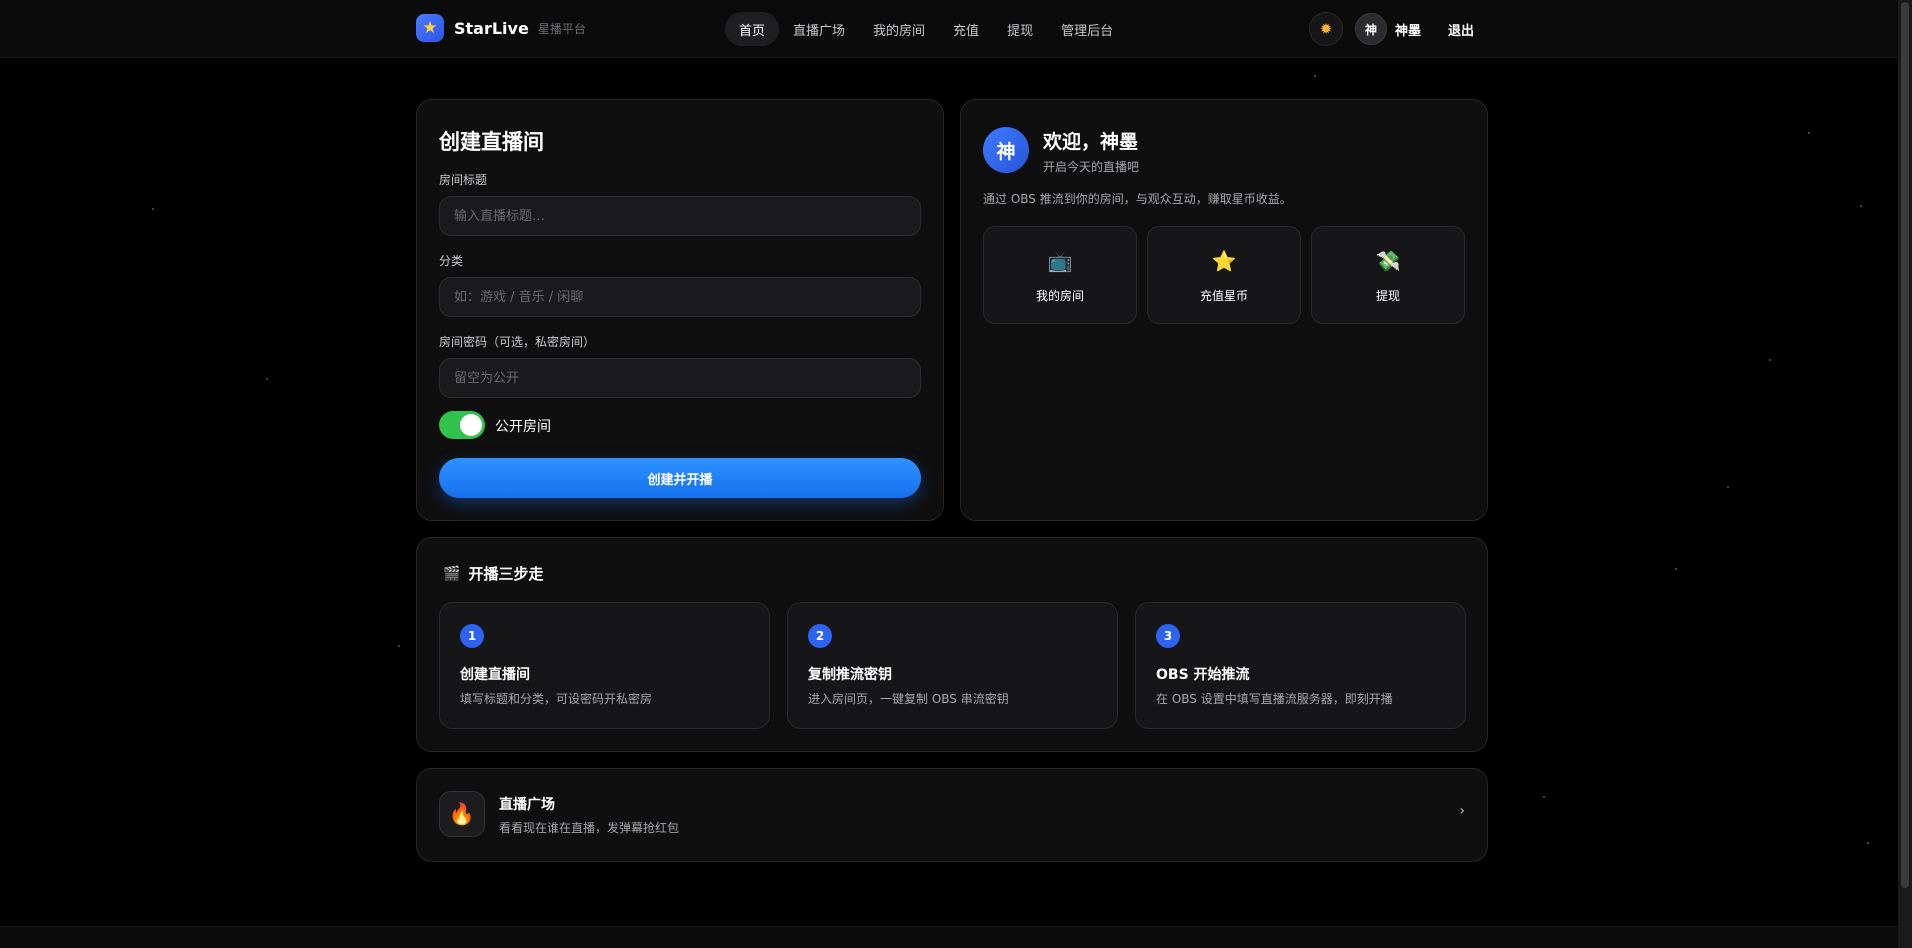 The height and width of the screenshot is (948, 1912). I want to click on quick-action-label: 提现, so click(1387, 296).